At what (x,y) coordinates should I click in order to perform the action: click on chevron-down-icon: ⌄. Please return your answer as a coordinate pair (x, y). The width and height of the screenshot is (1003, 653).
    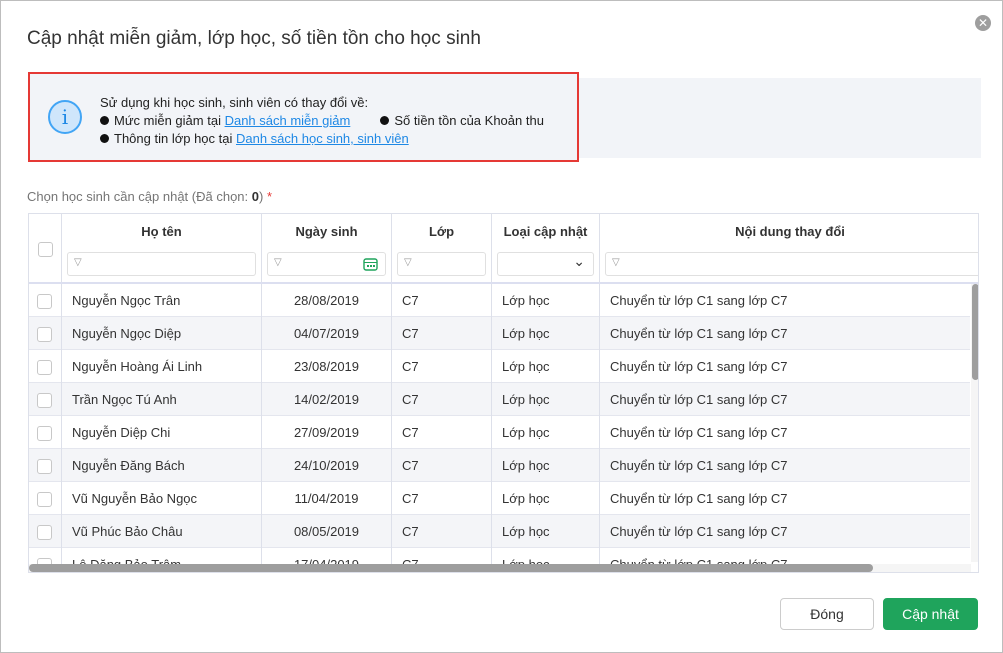
    Looking at the image, I should click on (579, 261).